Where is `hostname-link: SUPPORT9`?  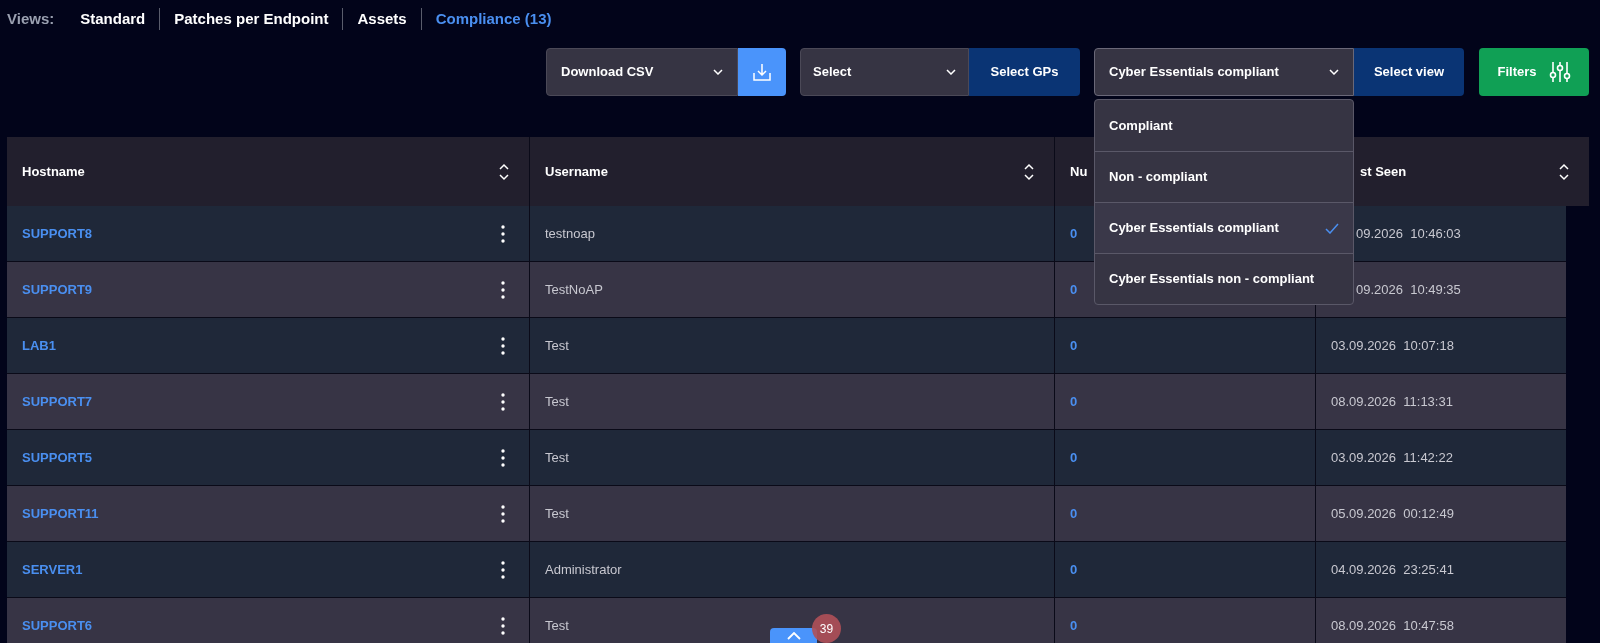 hostname-link: SUPPORT9 is located at coordinates (57, 289).